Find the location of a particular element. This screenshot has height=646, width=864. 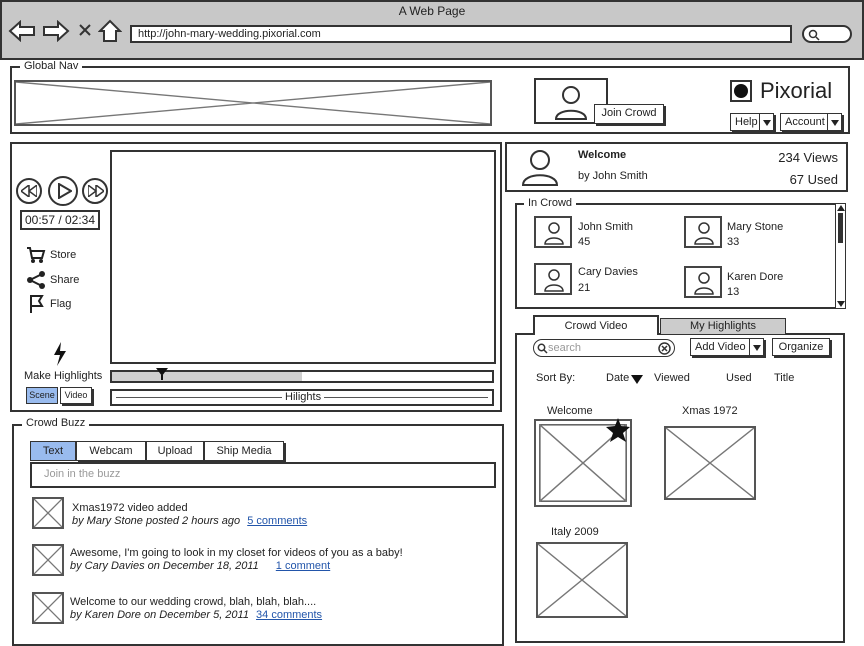

crowd-member-name: Mary Stone is located at coordinates (755, 227).